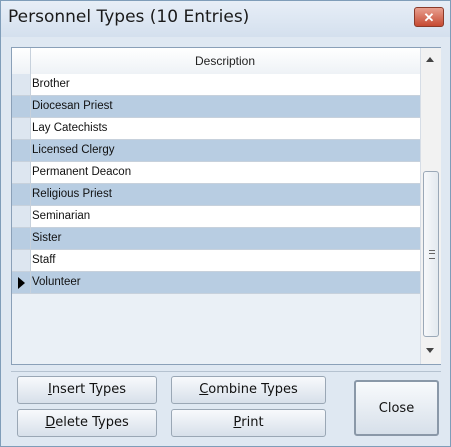 This screenshot has width=451, height=447. What do you see at coordinates (396, 408) in the screenshot?
I see `close-button: Close` at bounding box center [396, 408].